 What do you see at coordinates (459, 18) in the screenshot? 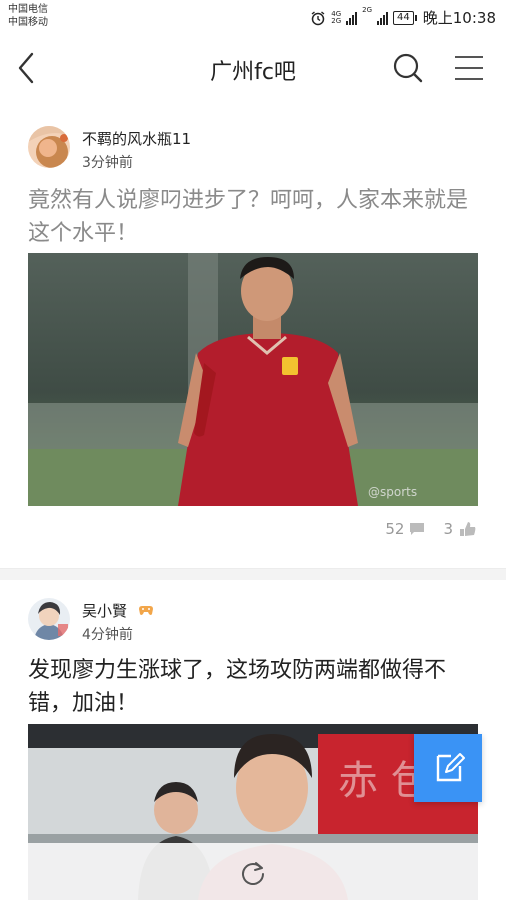
I see `status-time: 晚上10:38` at bounding box center [459, 18].